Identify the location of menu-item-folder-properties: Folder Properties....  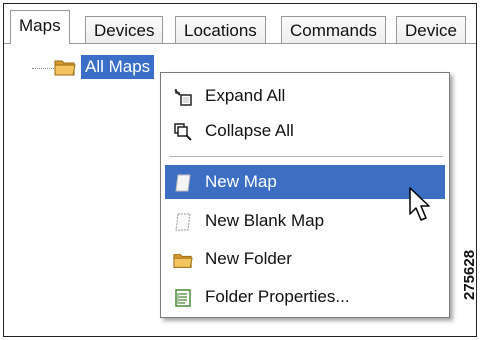
(305, 297).